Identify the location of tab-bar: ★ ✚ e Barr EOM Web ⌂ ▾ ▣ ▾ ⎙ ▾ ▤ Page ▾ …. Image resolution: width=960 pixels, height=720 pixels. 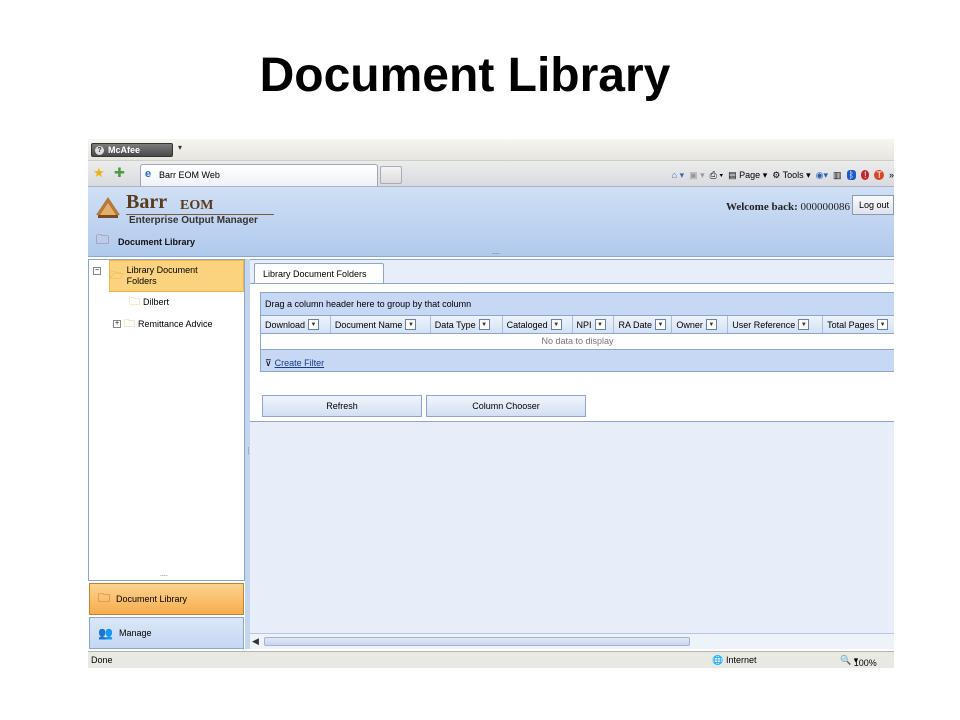
(491, 174).